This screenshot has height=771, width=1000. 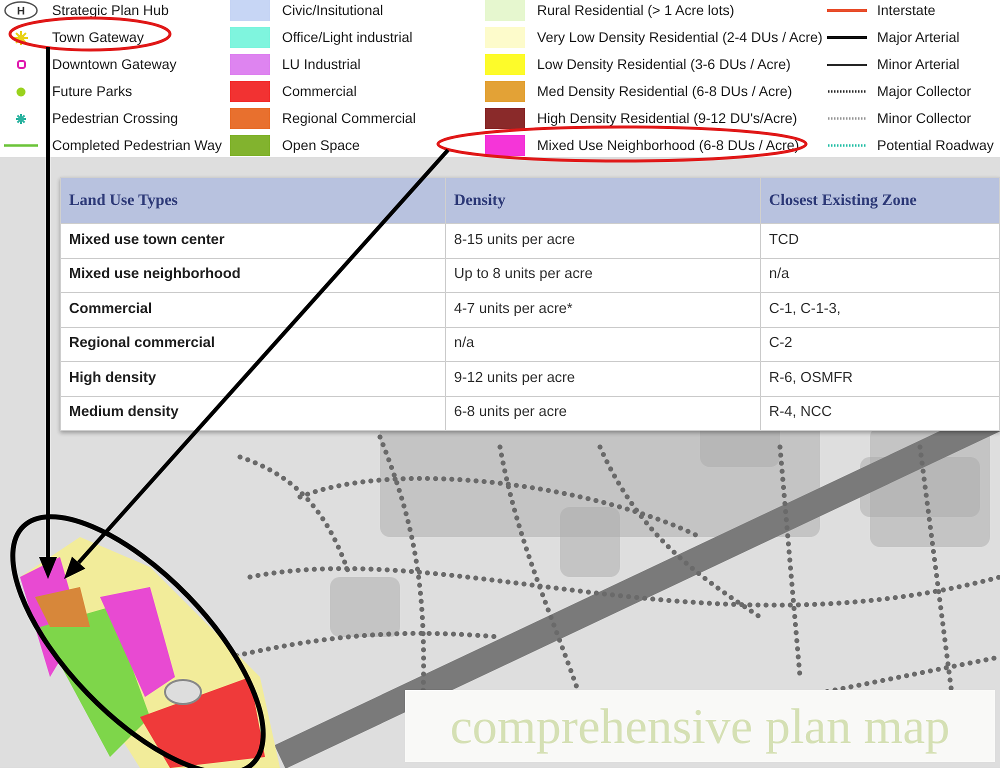 I want to click on legend-label: Low Density Residential (3-6 DUs / Acre), so click(x=664, y=64).